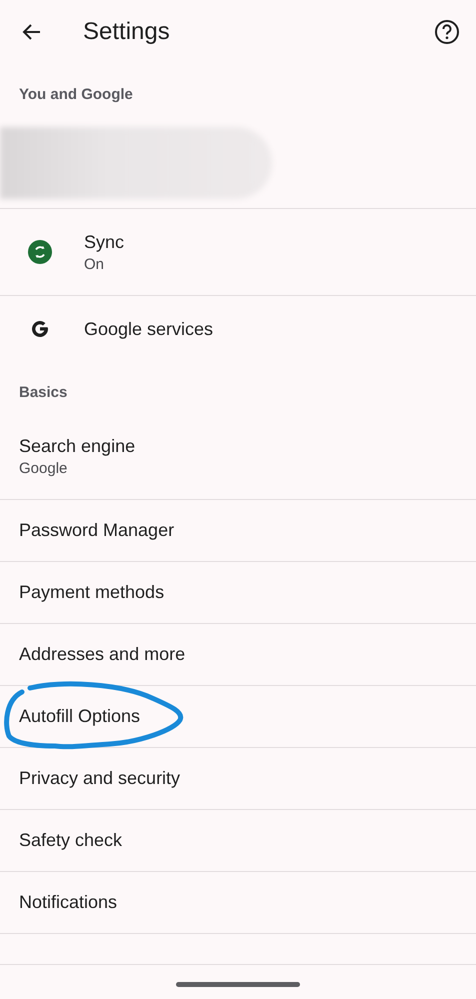  Describe the element at coordinates (149, 329) in the screenshot. I see `item-title: Google services` at that location.